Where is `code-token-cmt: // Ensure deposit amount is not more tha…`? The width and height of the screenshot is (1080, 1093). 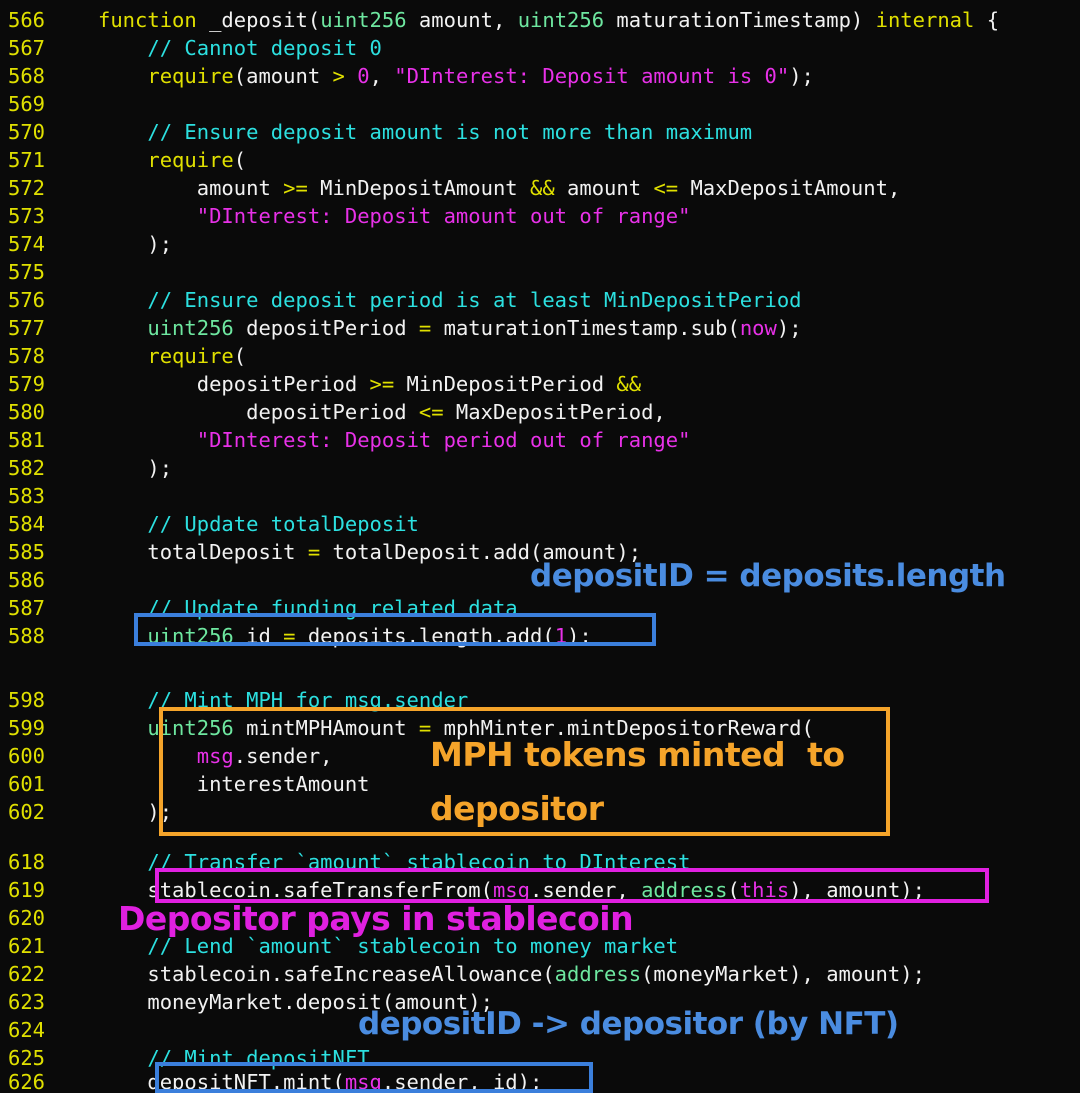
code-token-cmt: // Ensure deposit amount is not more tha… is located at coordinates (450, 132).